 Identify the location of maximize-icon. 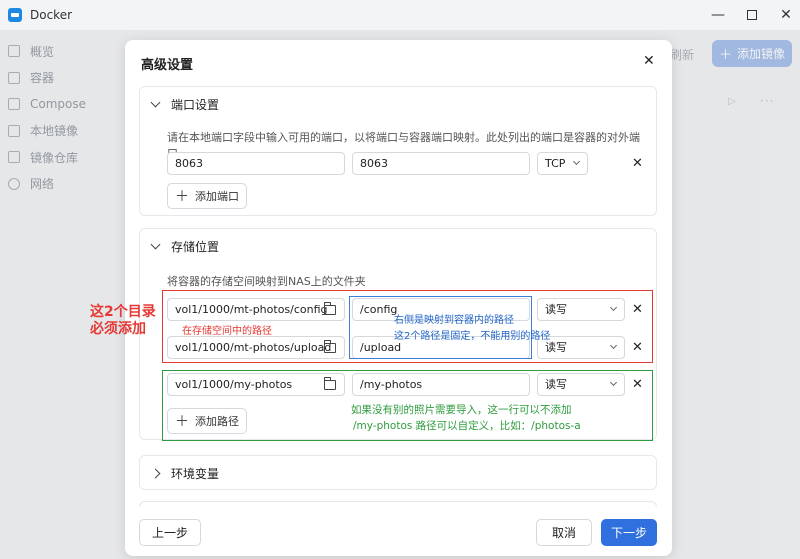
(752, 15).